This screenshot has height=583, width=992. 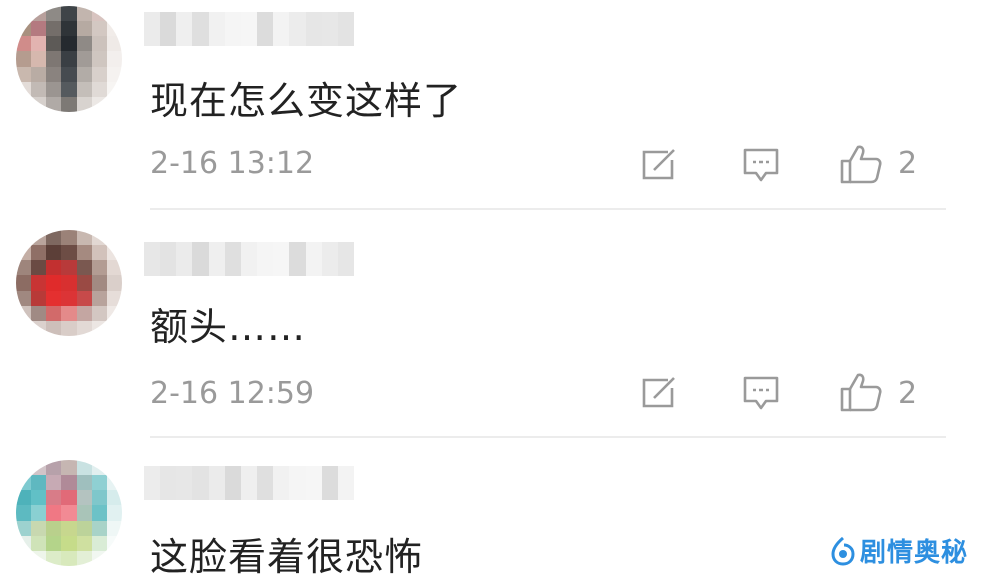 I want to click on like-count: 2, so click(x=908, y=163).